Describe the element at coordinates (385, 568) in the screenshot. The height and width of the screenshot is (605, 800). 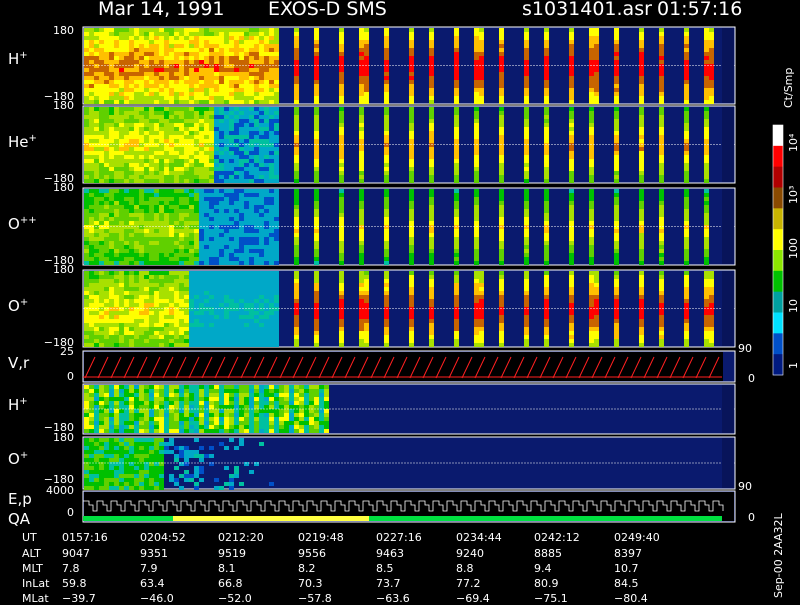
I see `eph-mlt-4: 8.5` at that location.